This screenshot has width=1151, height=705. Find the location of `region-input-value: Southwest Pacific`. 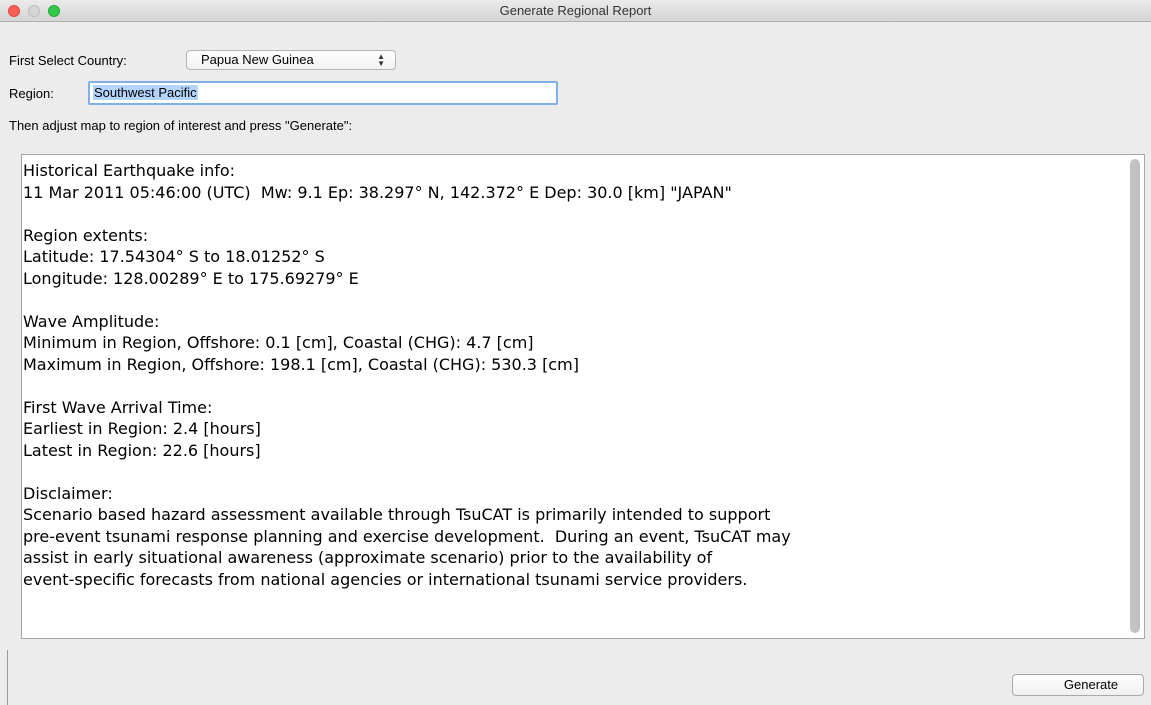

region-input-value: Southwest Pacific is located at coordinates (145, 92).